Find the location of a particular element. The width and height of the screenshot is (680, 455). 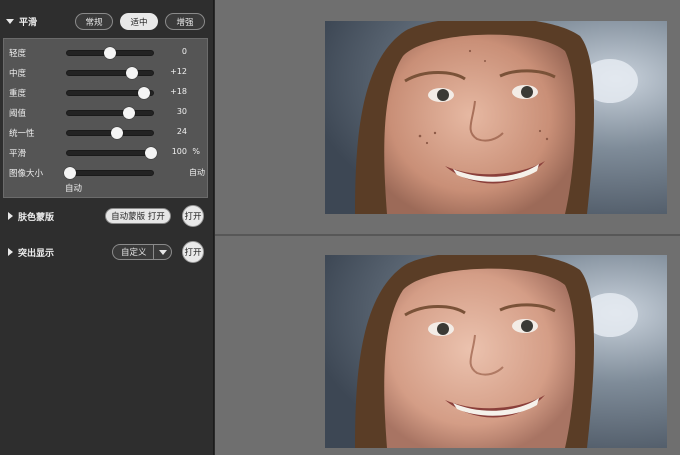

slider-value: 0 is located at coordinates (184, 51).